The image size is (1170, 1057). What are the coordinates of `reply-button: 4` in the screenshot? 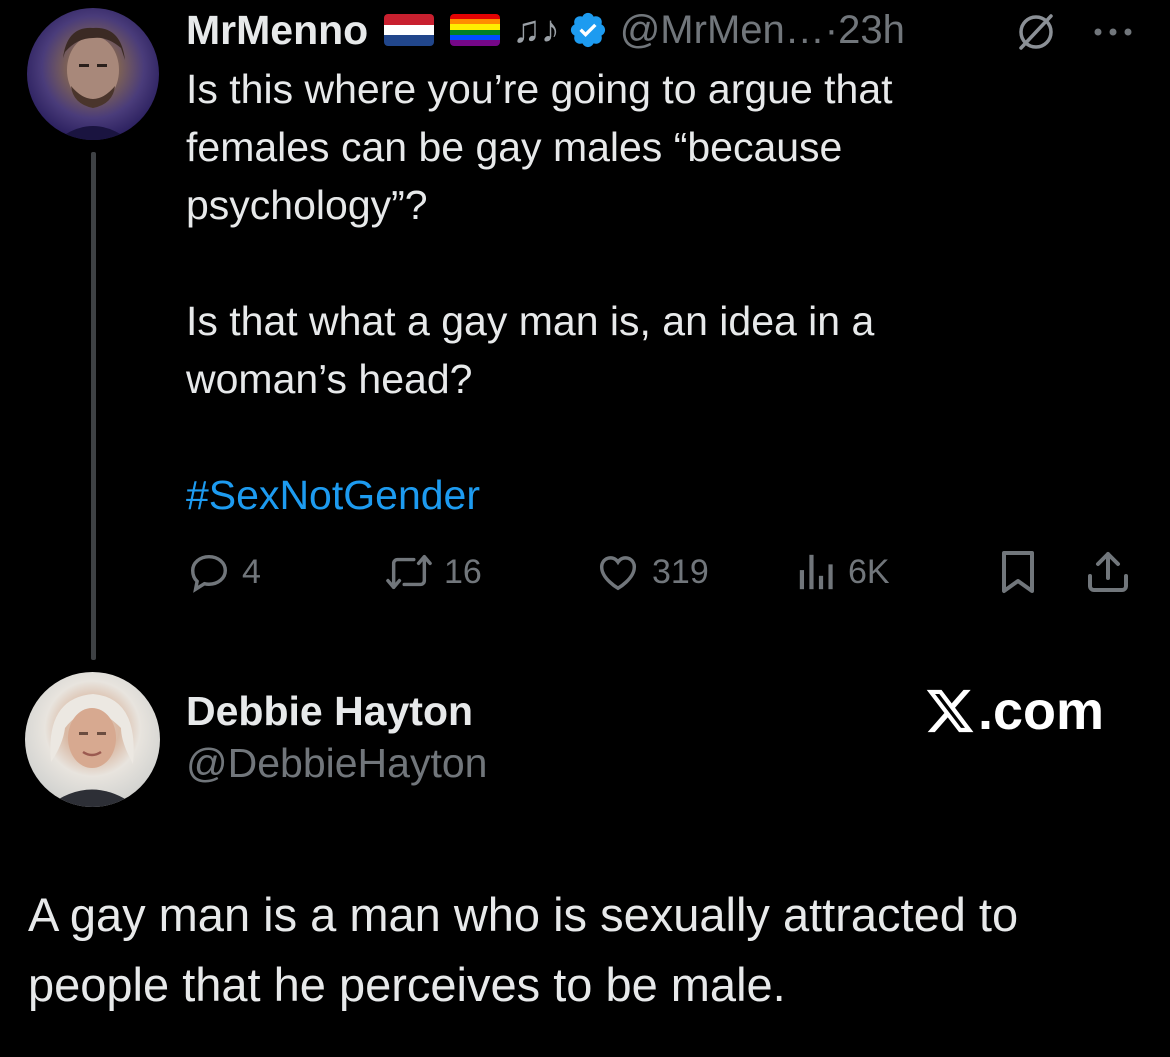 It's located at (223, 572).